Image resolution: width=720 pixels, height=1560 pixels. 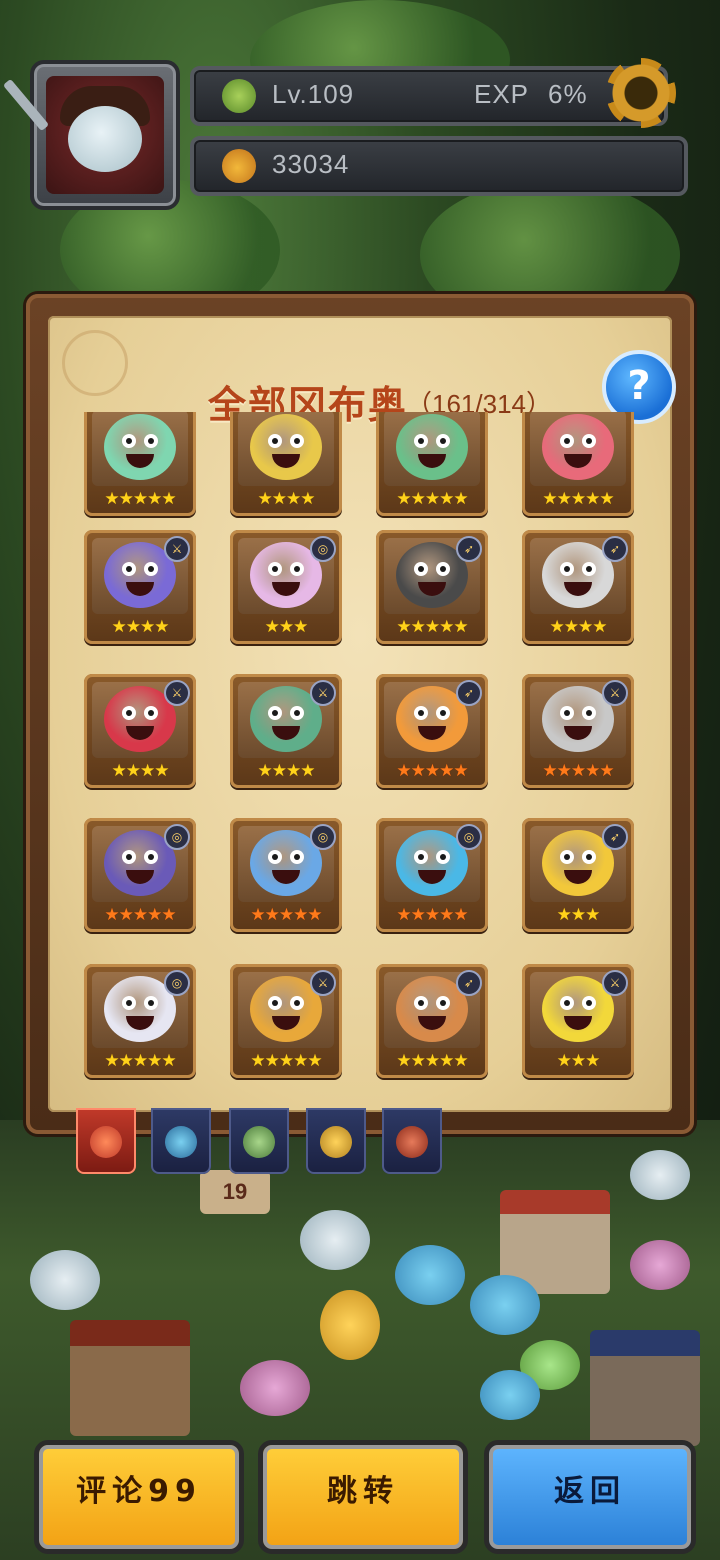 I want to click on tab-all, so click(x=106, y=1141).